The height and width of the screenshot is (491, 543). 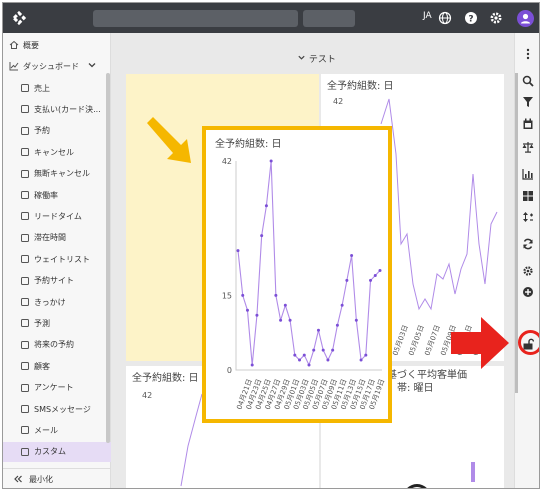 What do you see at coordinates (528, 244) in the screenshot?
I see `refresh-icon` at bounding box center [528, 244].